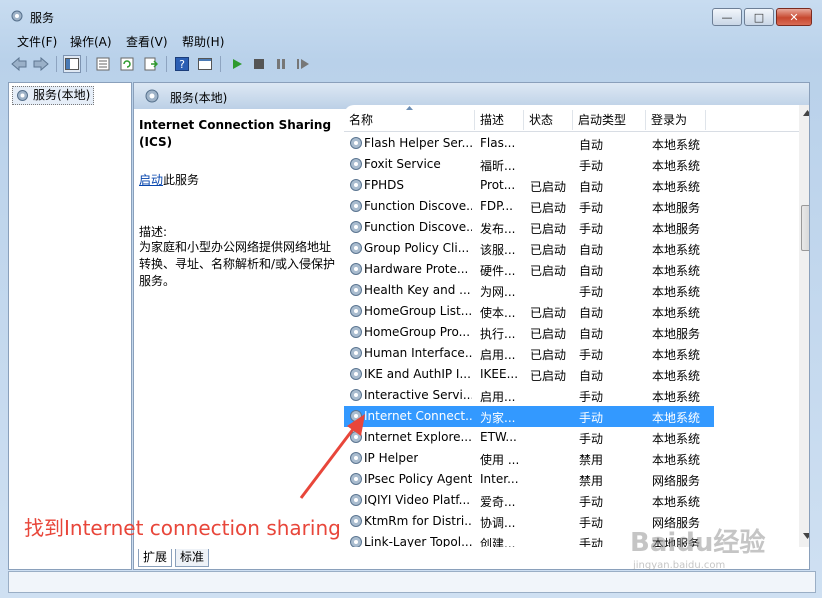 This screenshot has height=598, width=822. What do you see at coordinates (529, 353) in the screenshot?
I see `table-row: Human Interface... 启用... 已启动 手动 本地系统` at bounding box center [529, 353].